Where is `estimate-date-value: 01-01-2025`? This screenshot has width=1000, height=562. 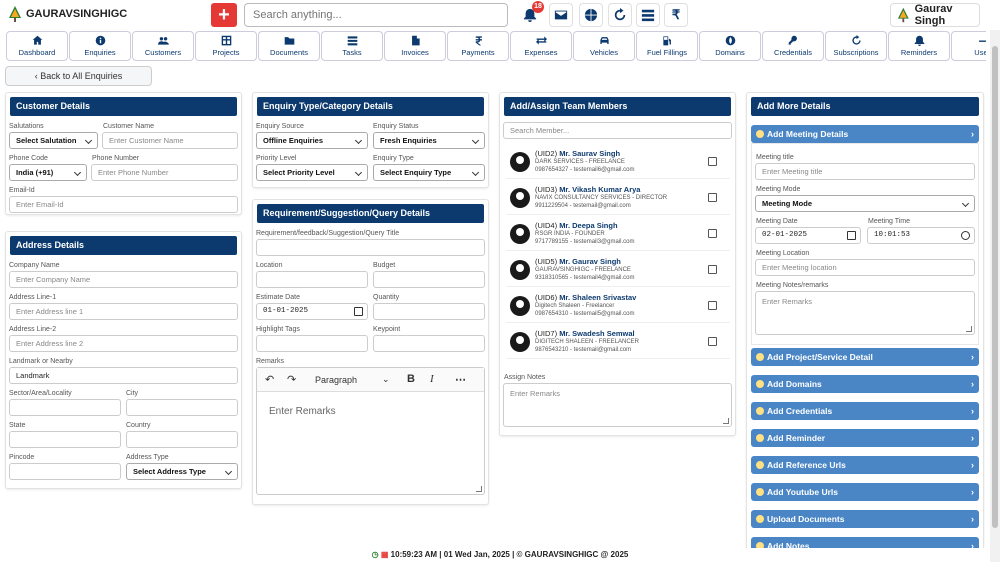
estimate-date-value: 01-01-2025 is located at coordinates (286, 311).